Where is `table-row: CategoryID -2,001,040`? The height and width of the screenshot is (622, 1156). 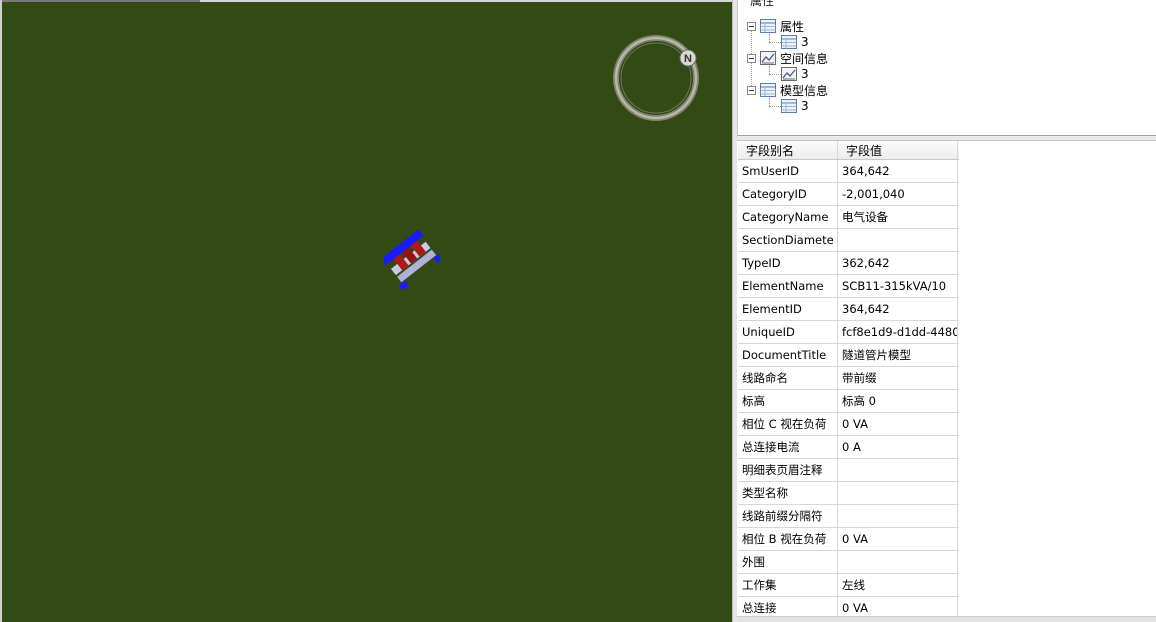
table-row: CategoryID -2,001,040 is located at coordinates (848, 194).